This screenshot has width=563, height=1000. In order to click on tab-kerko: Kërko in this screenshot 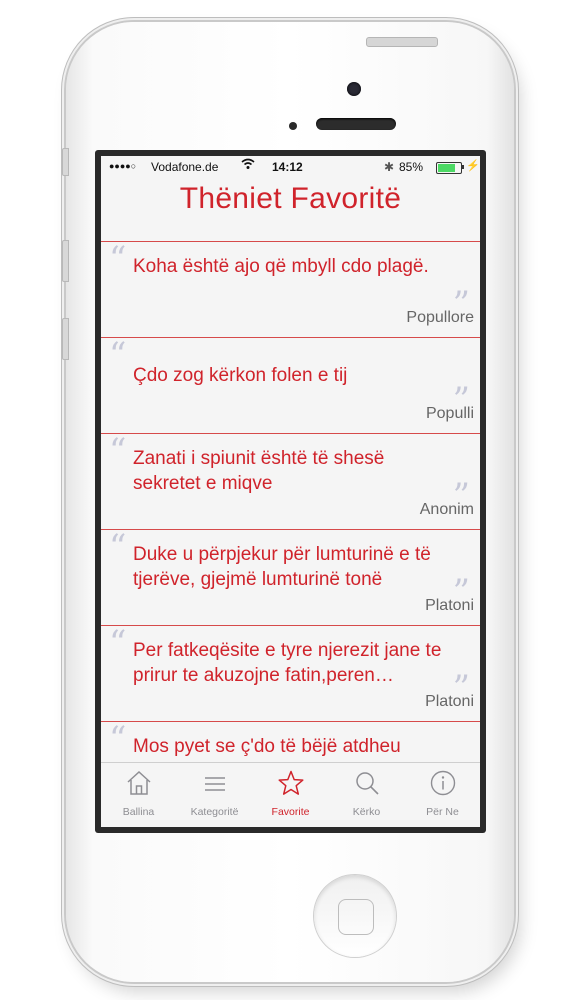, I will do `click(366, 795)`.